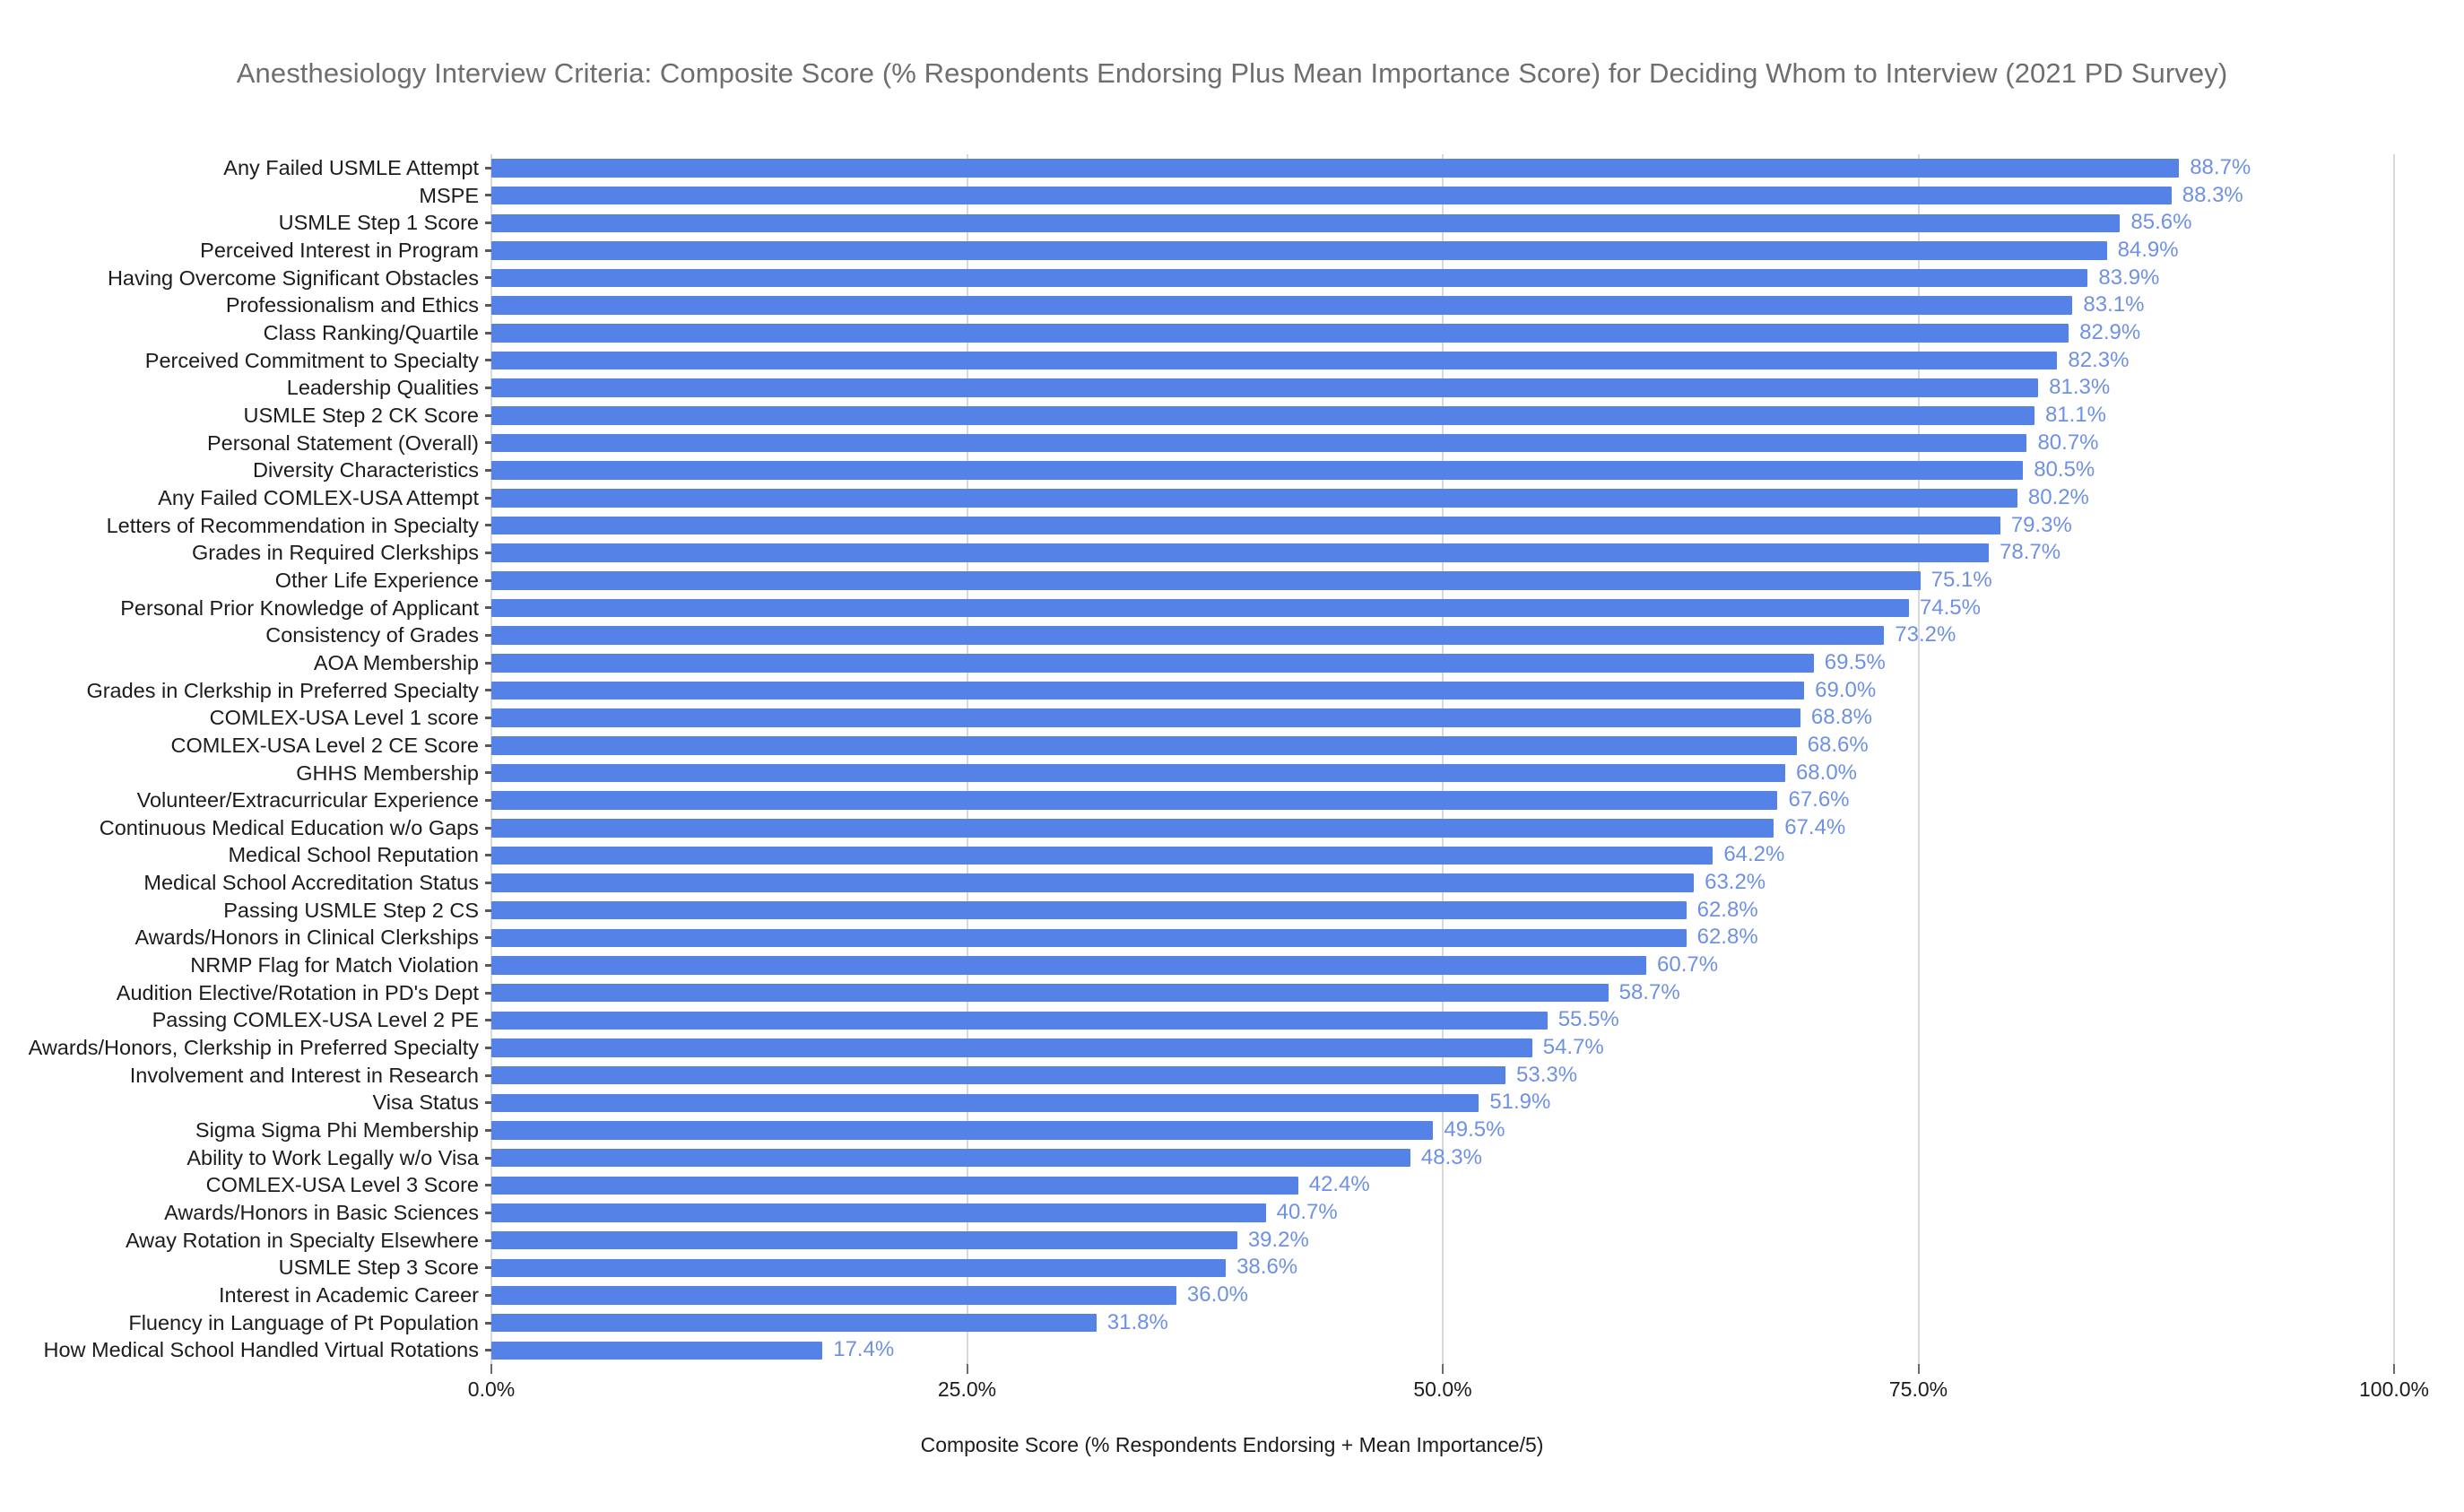  What do you see at coordinates (2064, 469) in the screenshot?
I see `bar-value-label: 80.5%` at bounding box center [2064, 469].